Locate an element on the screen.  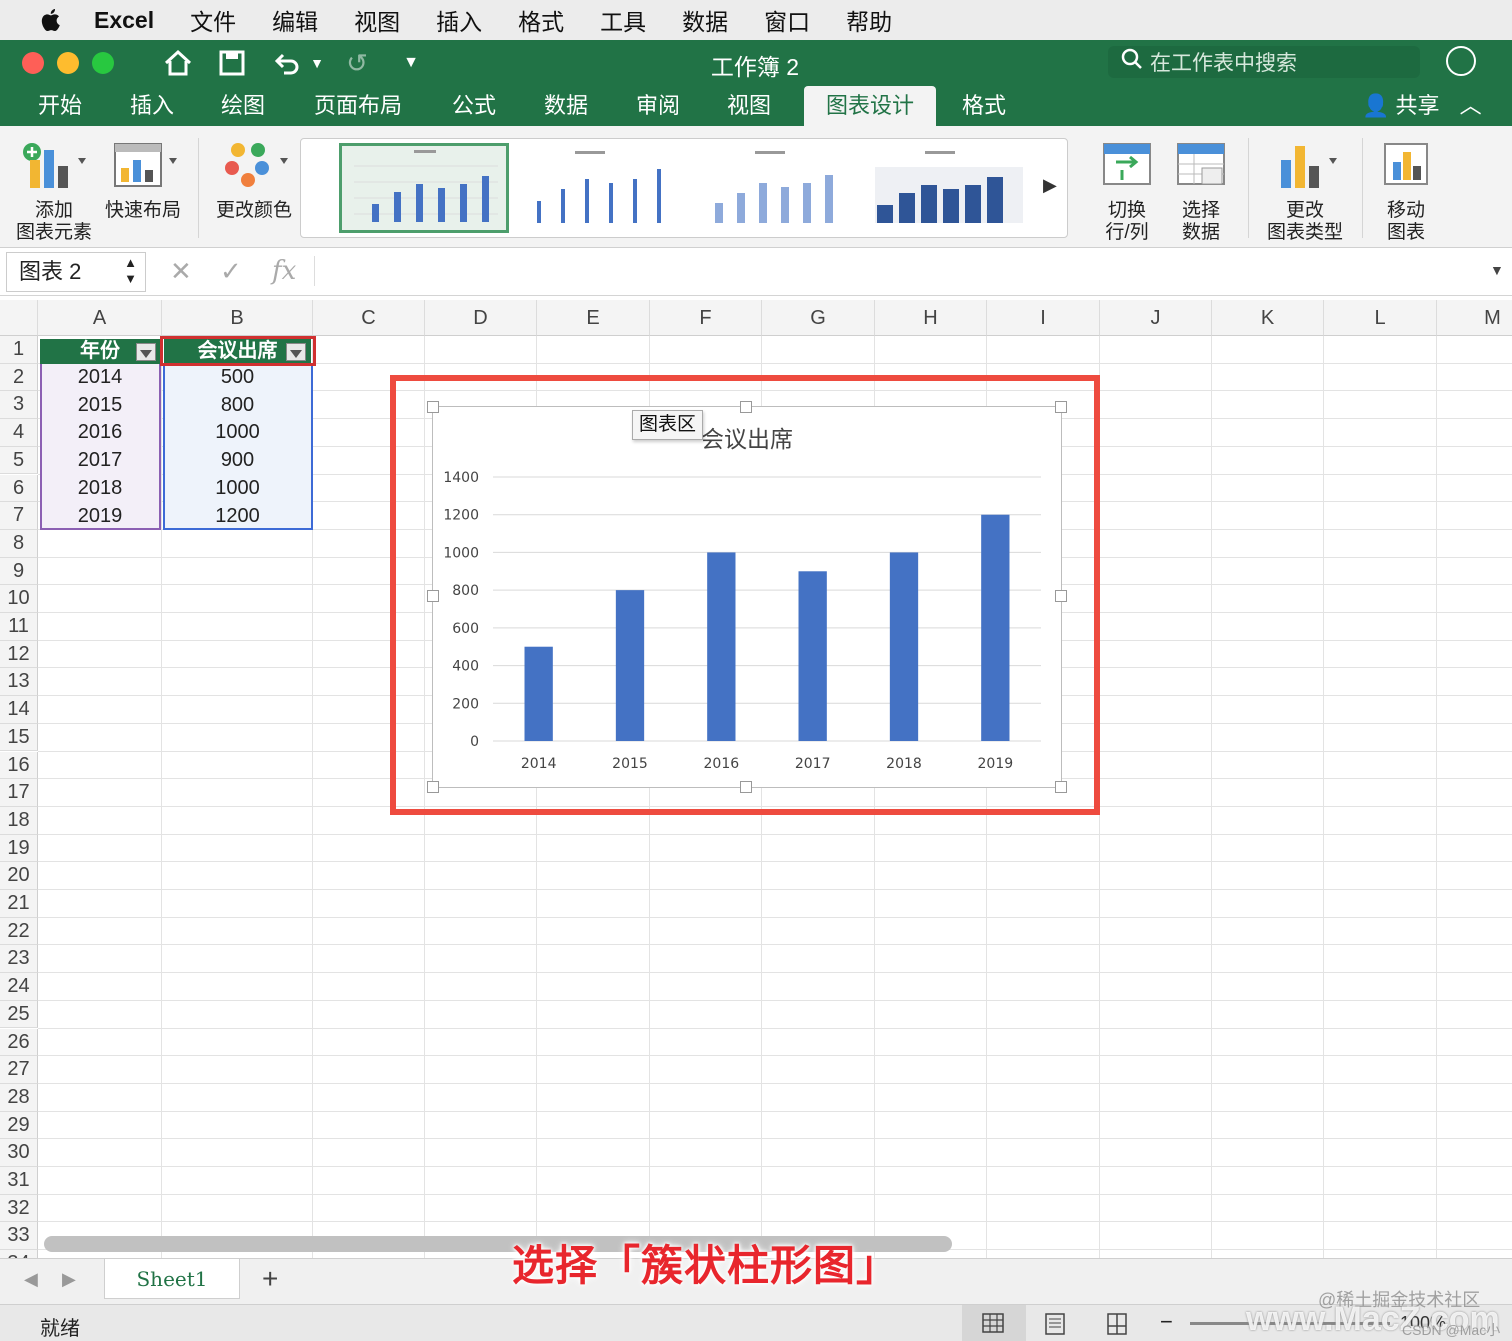
column-header-b: B is located at coordinates (237, 318).